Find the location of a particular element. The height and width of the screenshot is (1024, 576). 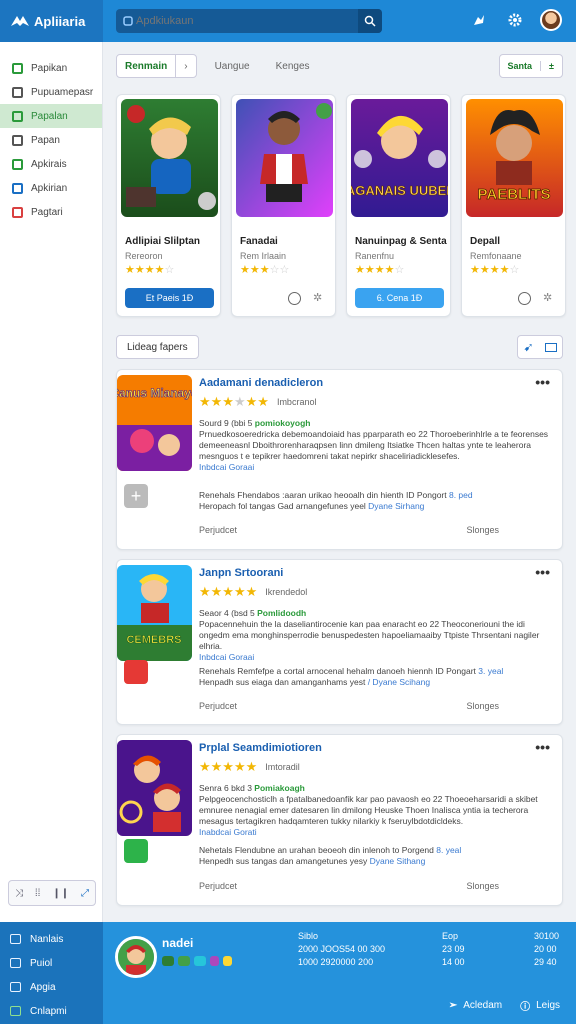

plus-minus-icon: ± is located at coordinates (551, 66).